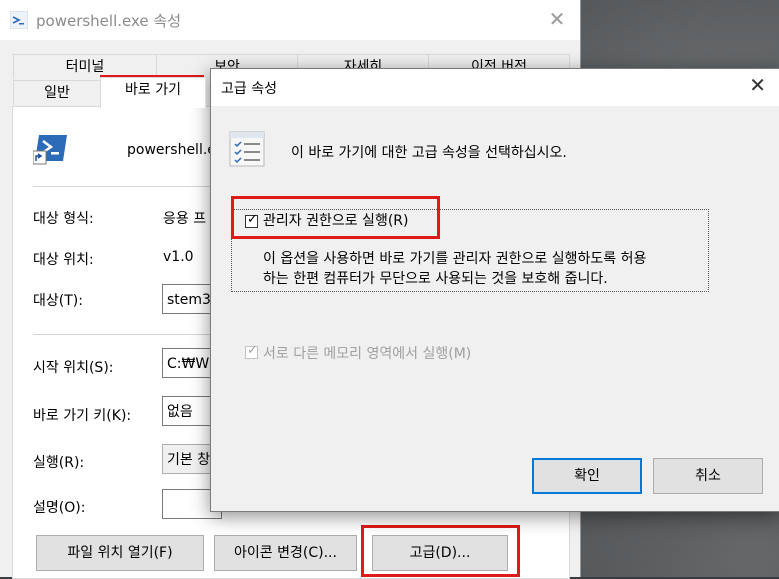 This screenshot has height=579, width=779. What do you see at coordinates (57, 92) in the screenshot?
I see `tab-general: 일반` at bounding box center [57, 92].